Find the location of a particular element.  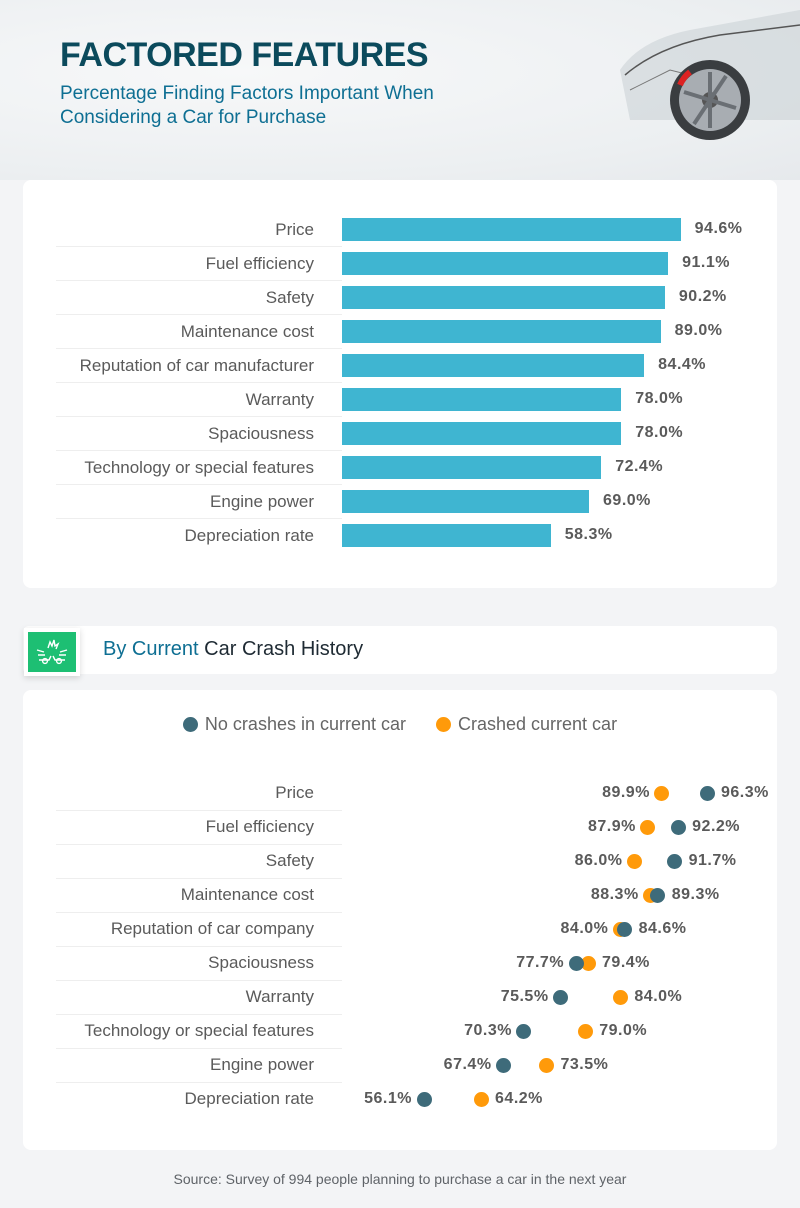

bar-value-label: 84.4% is located at coordinates (682, 364).